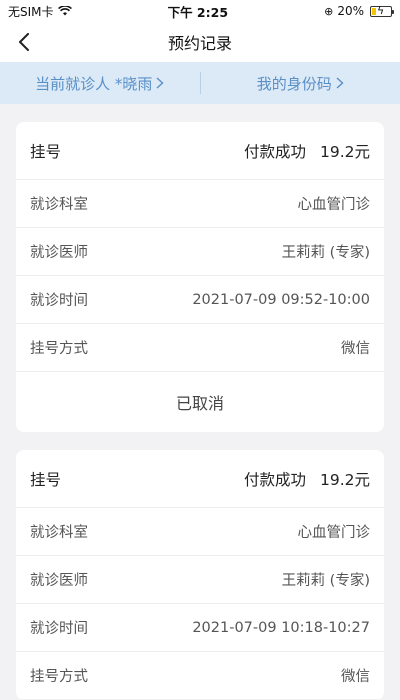 This screenshot has height=700, width=400. Describe the element at coordinates (294, 83) in the screenshot. I see `my-id-code-label: 我的身份码` at that location.